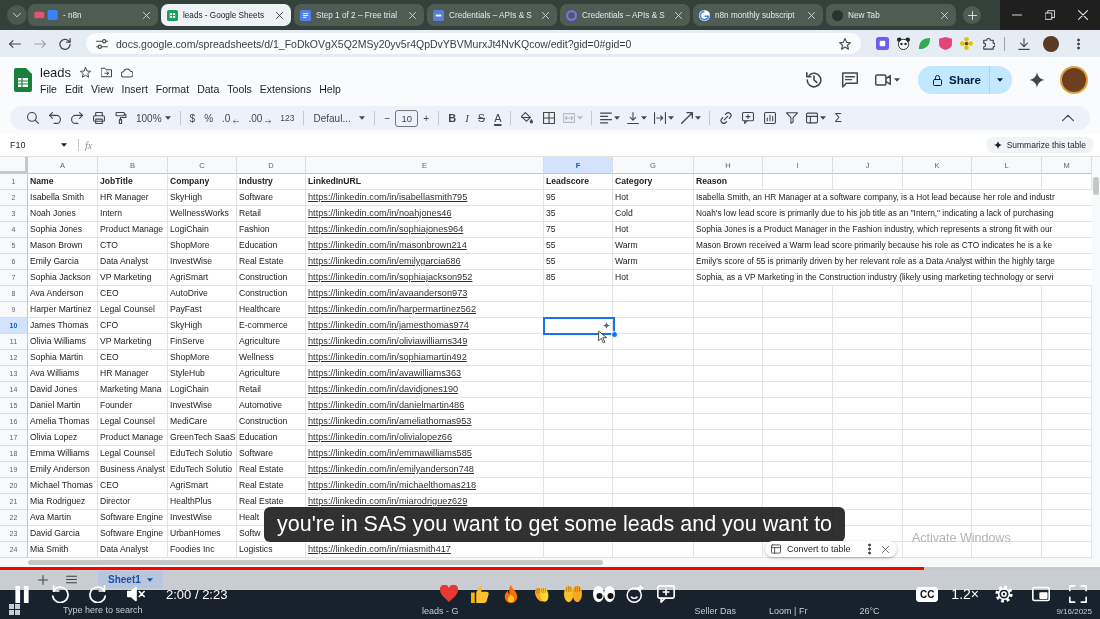  I want to click on decrease-decimals-button: .0, so click(231, 118).